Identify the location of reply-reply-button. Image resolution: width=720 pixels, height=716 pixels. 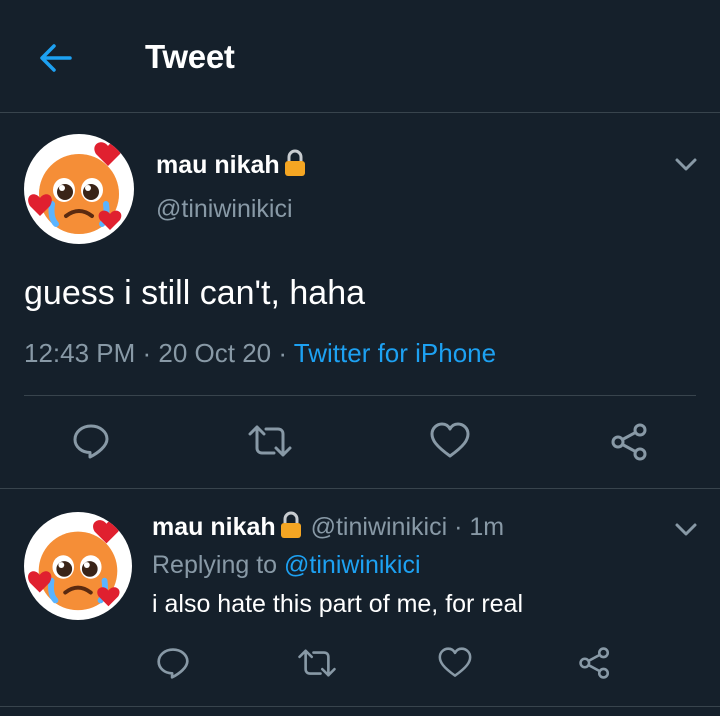
(173, 665).